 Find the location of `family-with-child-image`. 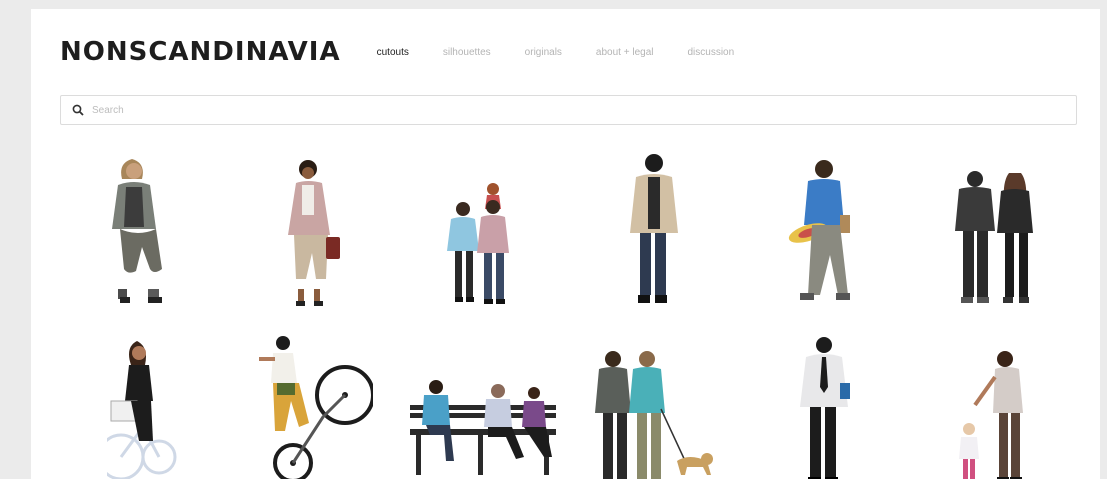

family-with-child-image is located at coordinates (478, 243).